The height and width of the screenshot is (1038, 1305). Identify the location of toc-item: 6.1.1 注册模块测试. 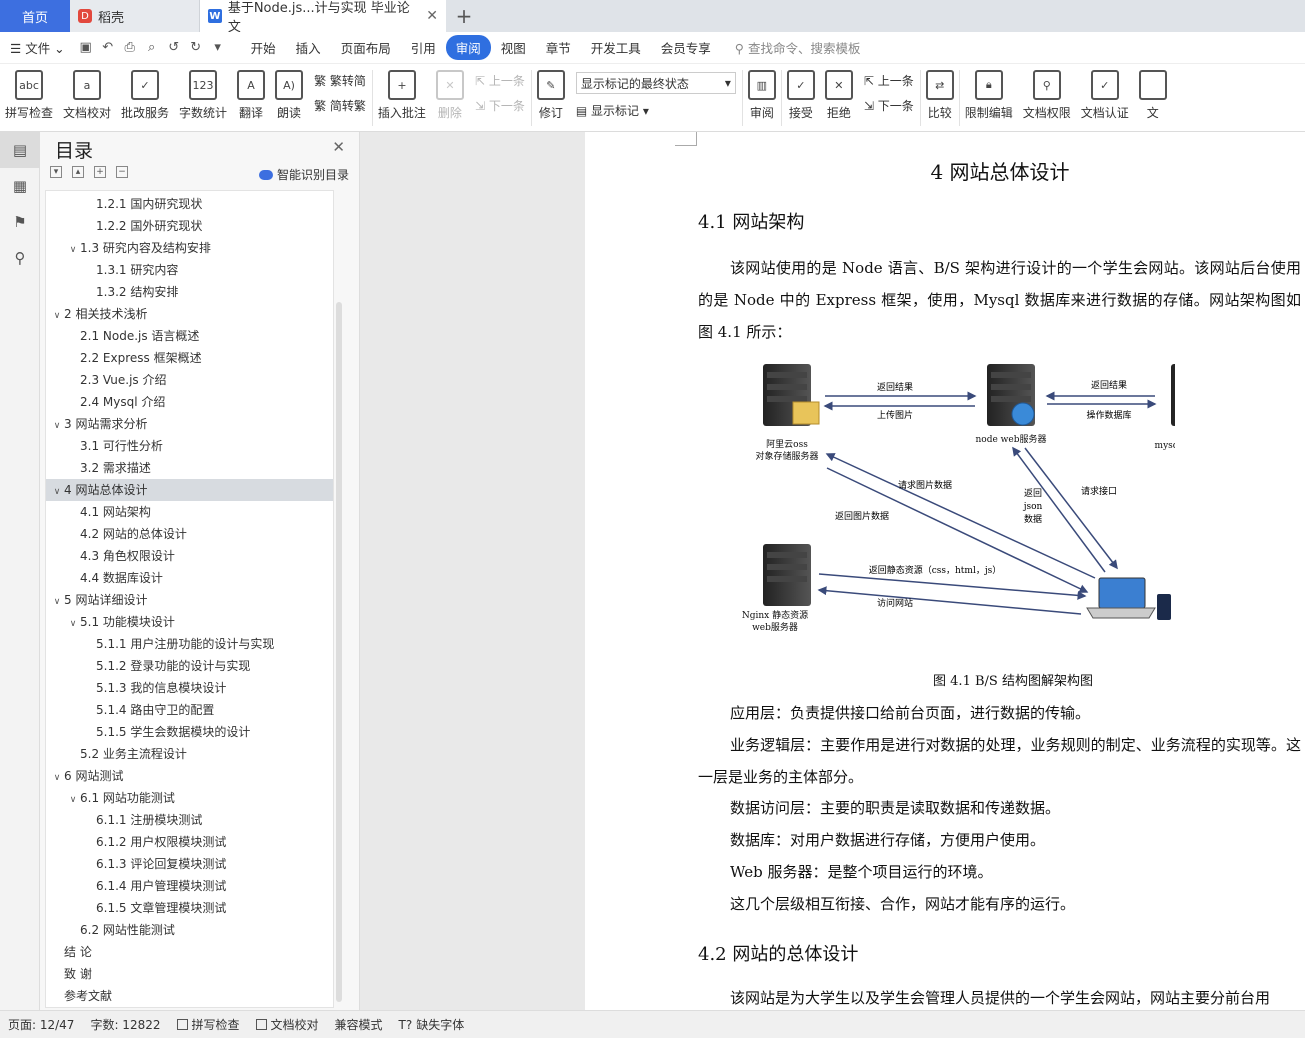
(189, 820).